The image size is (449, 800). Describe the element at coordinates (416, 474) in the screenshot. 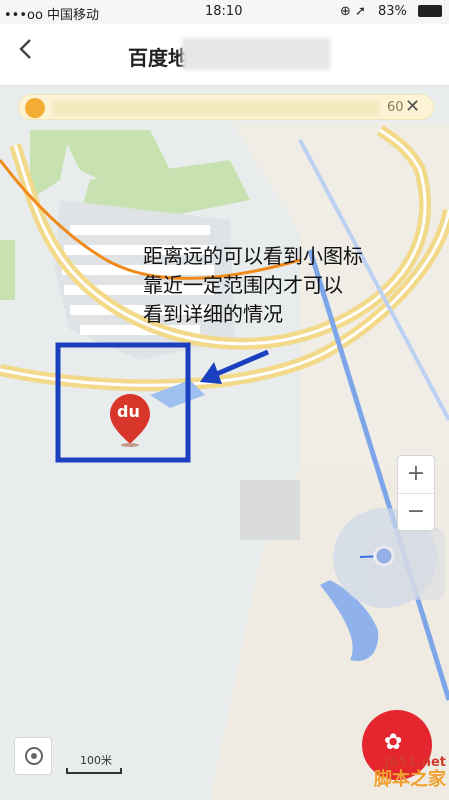

I see `zoom-in-button: +` at that location.